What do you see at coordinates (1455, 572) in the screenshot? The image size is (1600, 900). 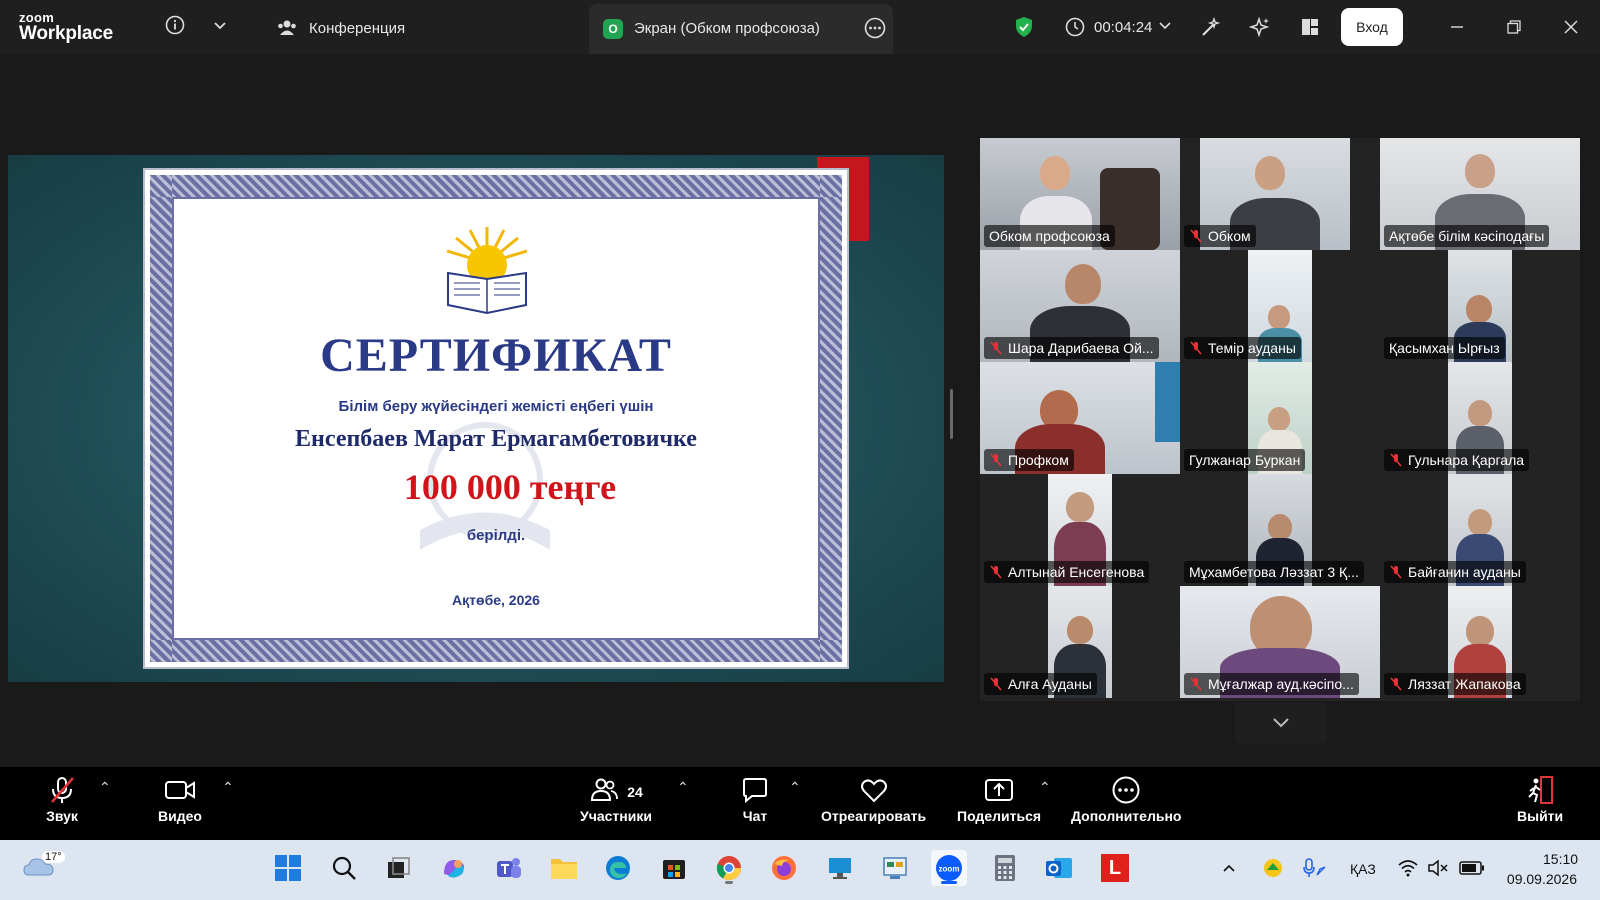 I see `participant-name: Байғанин ауданы` at bounding box center [1455, 572].